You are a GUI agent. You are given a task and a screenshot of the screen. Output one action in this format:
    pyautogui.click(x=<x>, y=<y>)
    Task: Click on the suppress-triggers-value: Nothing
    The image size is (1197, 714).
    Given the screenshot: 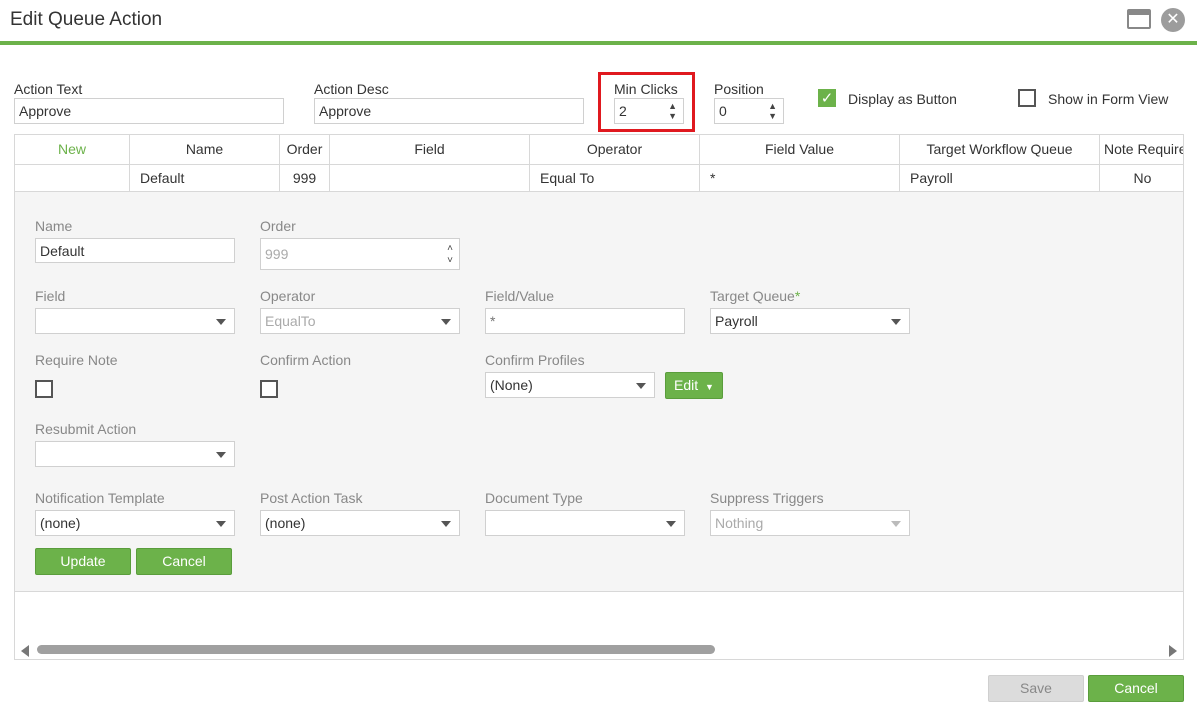 What is the action you would take?
    pyautogui.click(x=739, y=523)
    